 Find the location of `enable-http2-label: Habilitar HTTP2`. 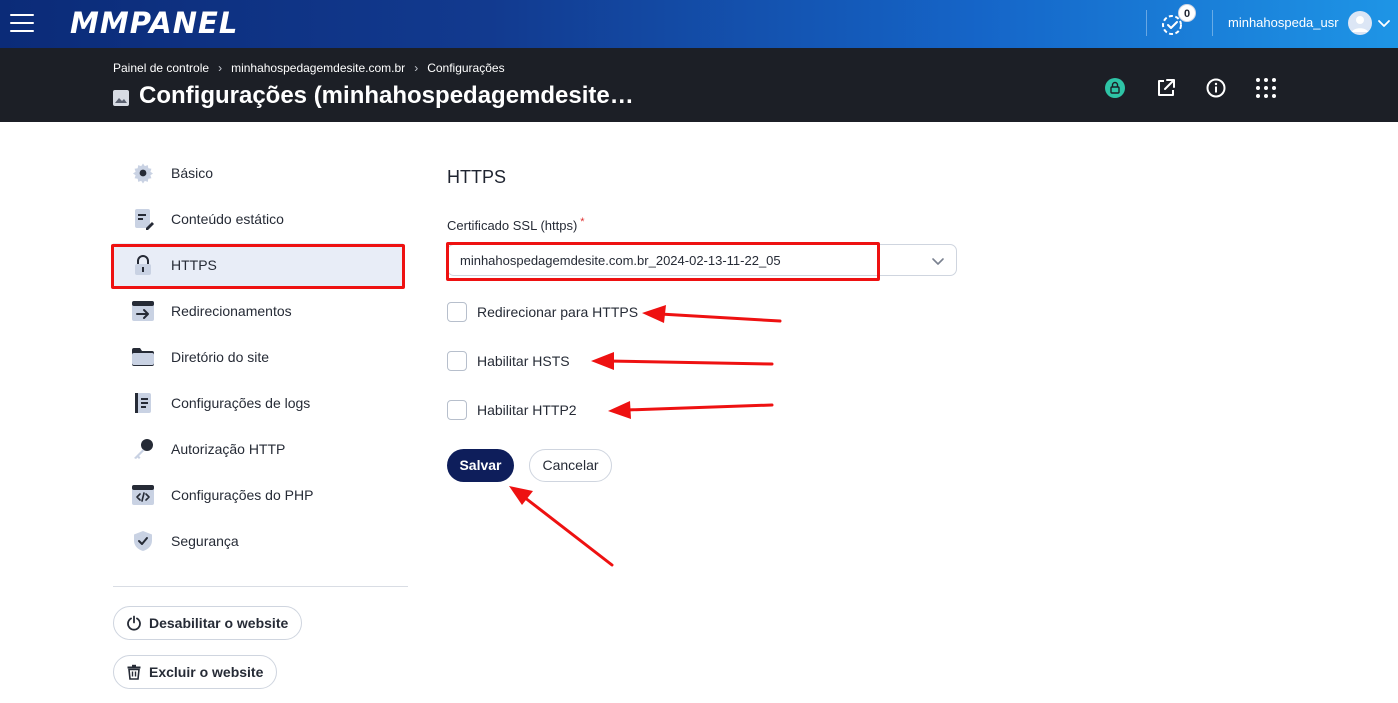

enable-http2-label: Habilitar HTTP2 is located at coordinates (527, 410).